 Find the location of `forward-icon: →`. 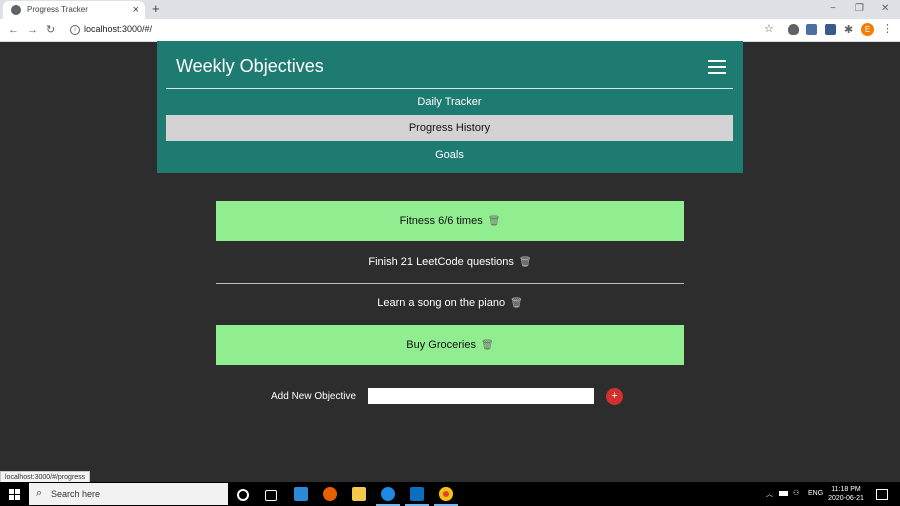

forward-icon: → is located at coordinates (32, 30).